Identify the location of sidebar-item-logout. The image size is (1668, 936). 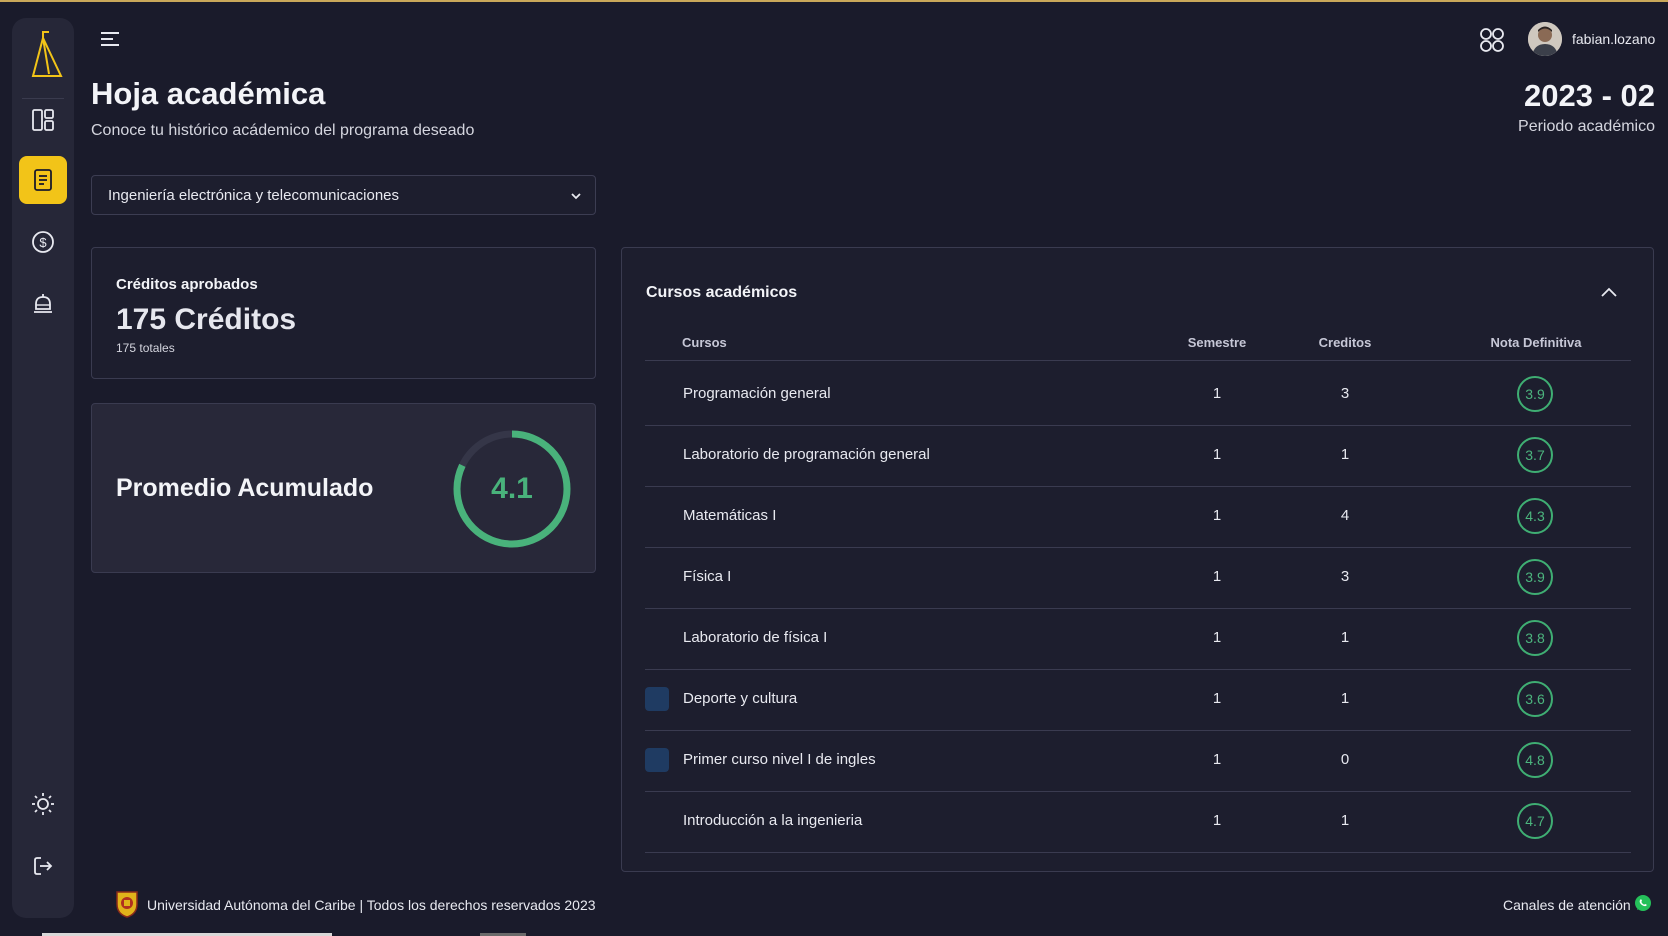
(43, 866).